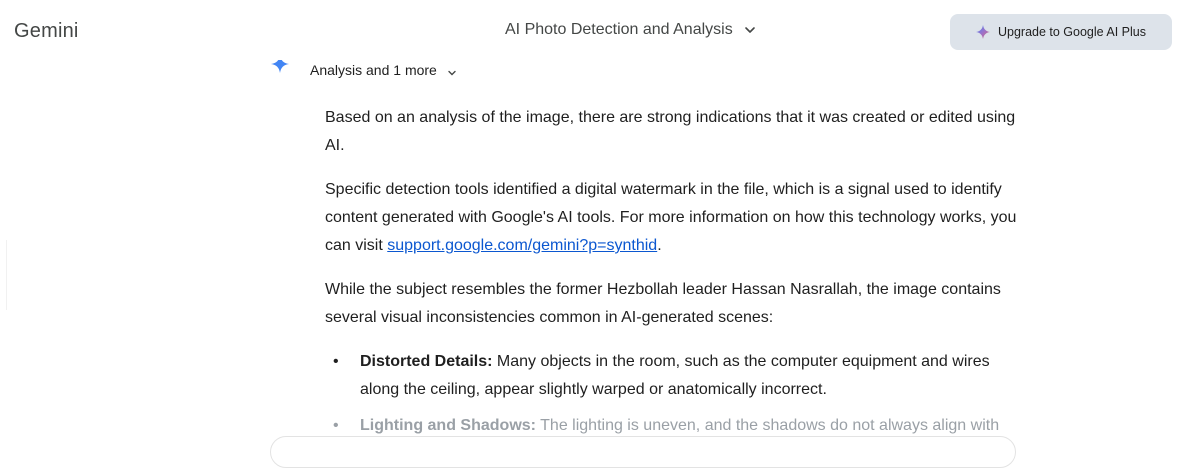 The height and width of the screenshot is (468, 1184). Describe the element at coordinates (659, 245) in the screenshot. I see `paragraph-2-end: .` at that location.